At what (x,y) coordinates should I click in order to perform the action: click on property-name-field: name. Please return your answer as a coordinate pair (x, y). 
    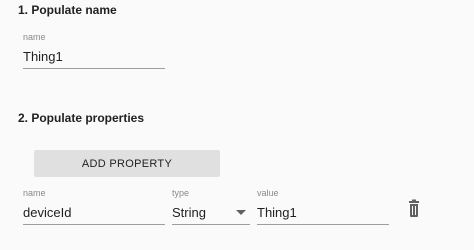
    Looking at the image, I should click on (94, 206).